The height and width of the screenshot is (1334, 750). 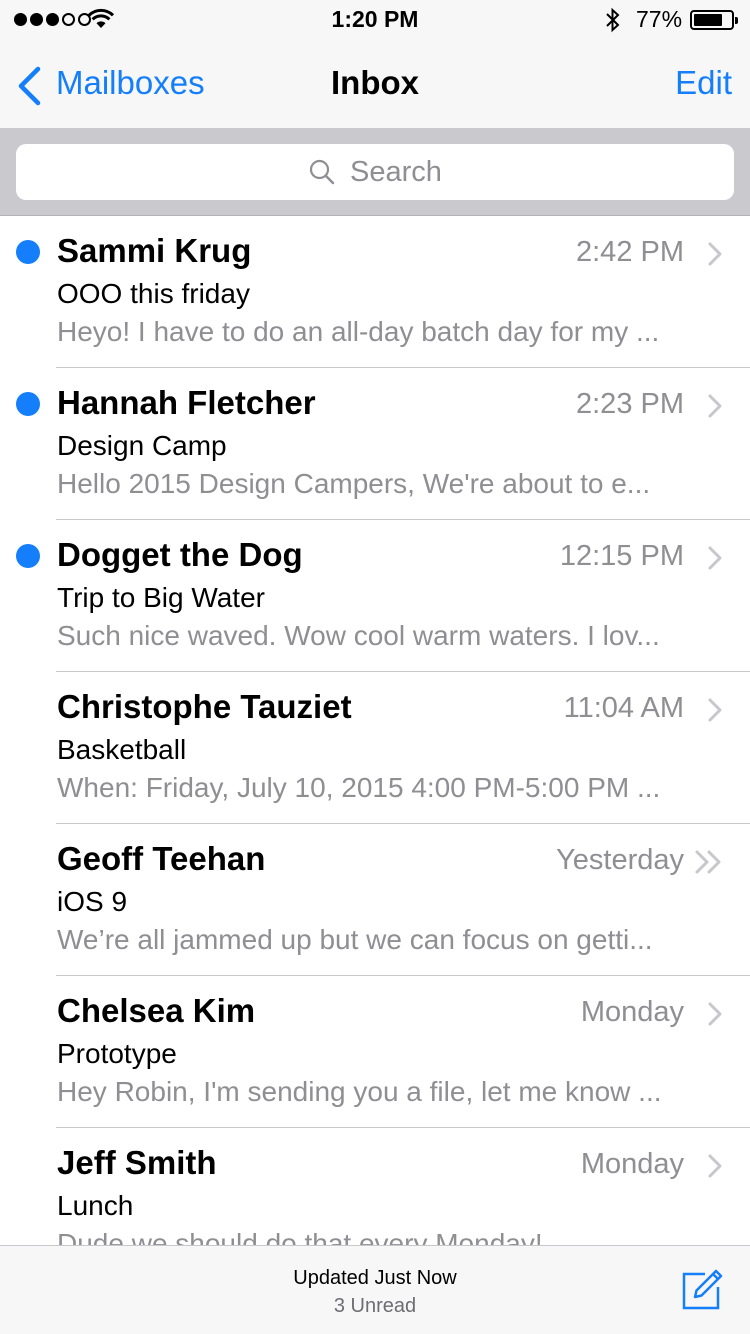 What do you see at coordinates (142, 445) in the screenshot?
I see `message-subject: Design Camp` at bounding box center [142, 445].